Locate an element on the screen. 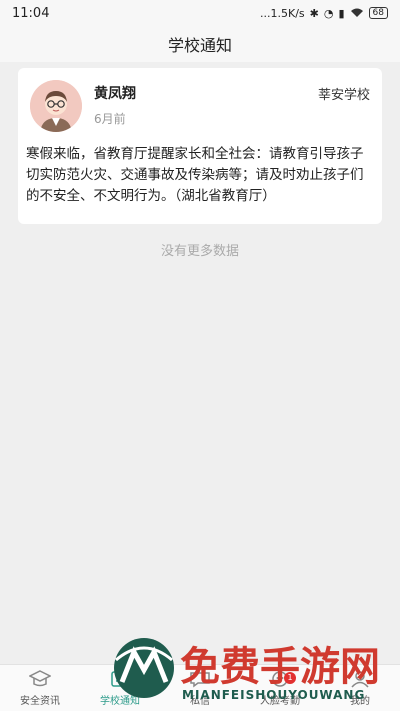 This screenshot has height=711, width=400. graduation-cap-icon is located at coordinates (40, 678).